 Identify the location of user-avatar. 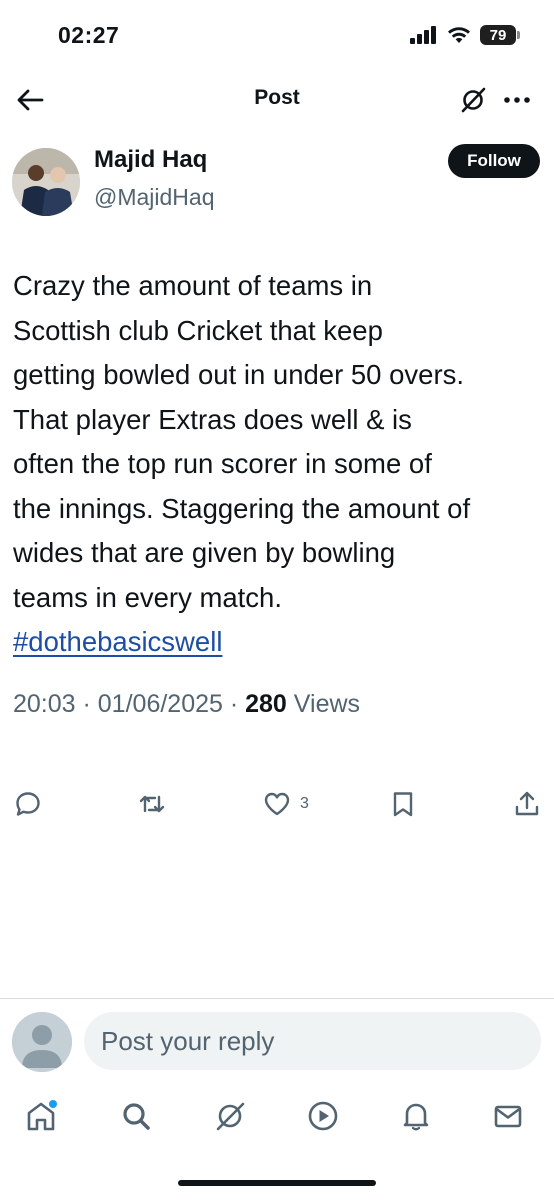
(42, 1042).